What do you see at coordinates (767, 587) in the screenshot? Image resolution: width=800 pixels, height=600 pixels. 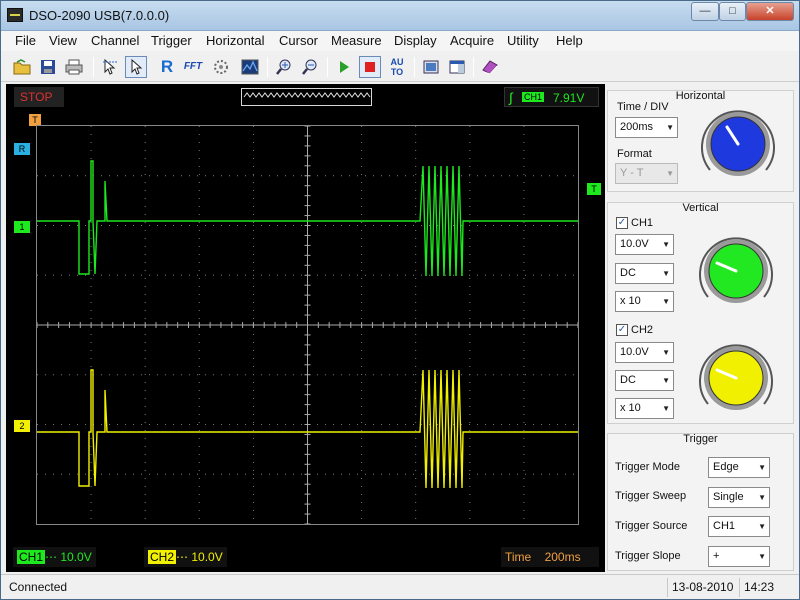 I see `status-time: 14:23` at bounding box center [767, 587].